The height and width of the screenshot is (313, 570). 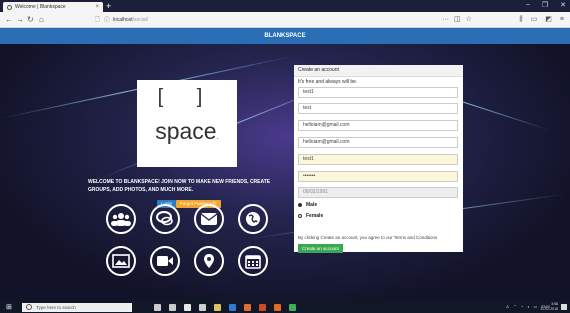 What do you see at coordinates (277, 307) in the screenshot?
I see `app-icon` at bounding box center [277, 307].